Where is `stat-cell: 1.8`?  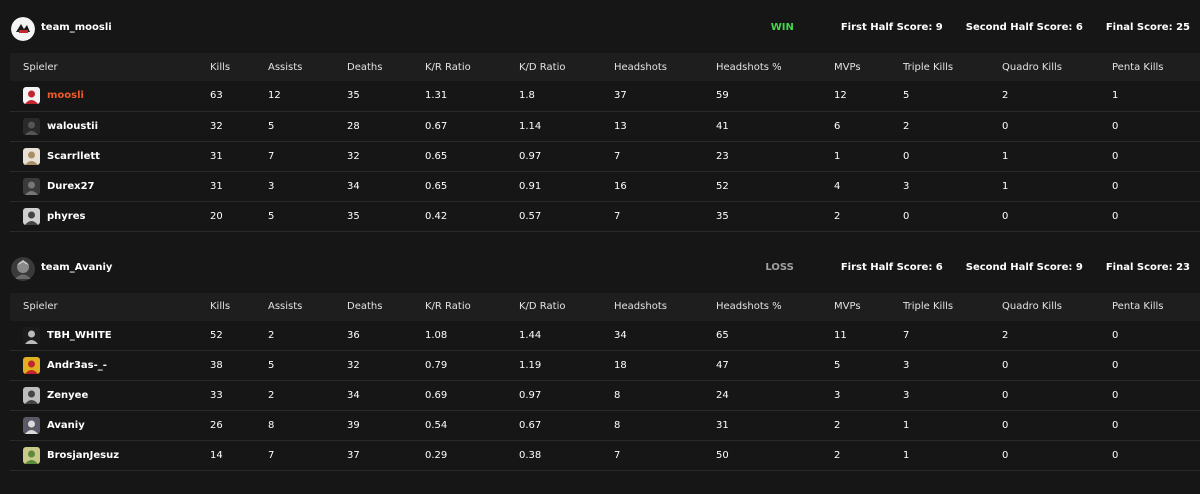 stat-cell: 1.8 is located at coordinates (527, 96).